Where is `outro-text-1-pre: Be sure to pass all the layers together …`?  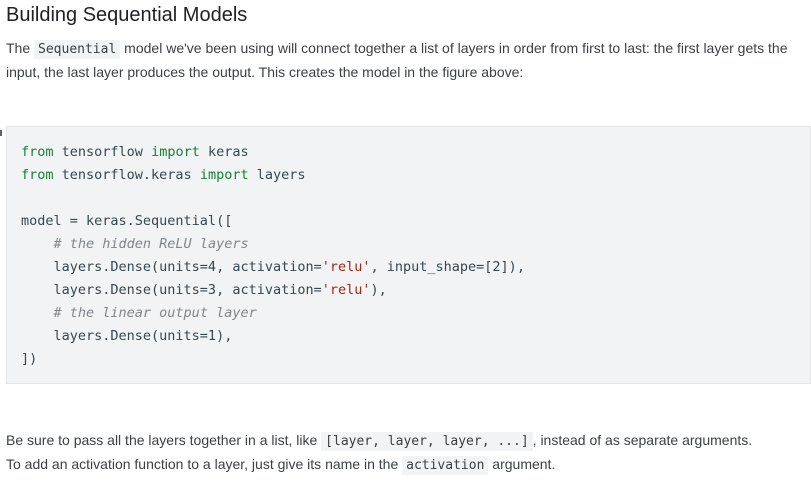 outro-text-1-pre: Be sure to pass all the layers together … is located at coordinates (164, 440).